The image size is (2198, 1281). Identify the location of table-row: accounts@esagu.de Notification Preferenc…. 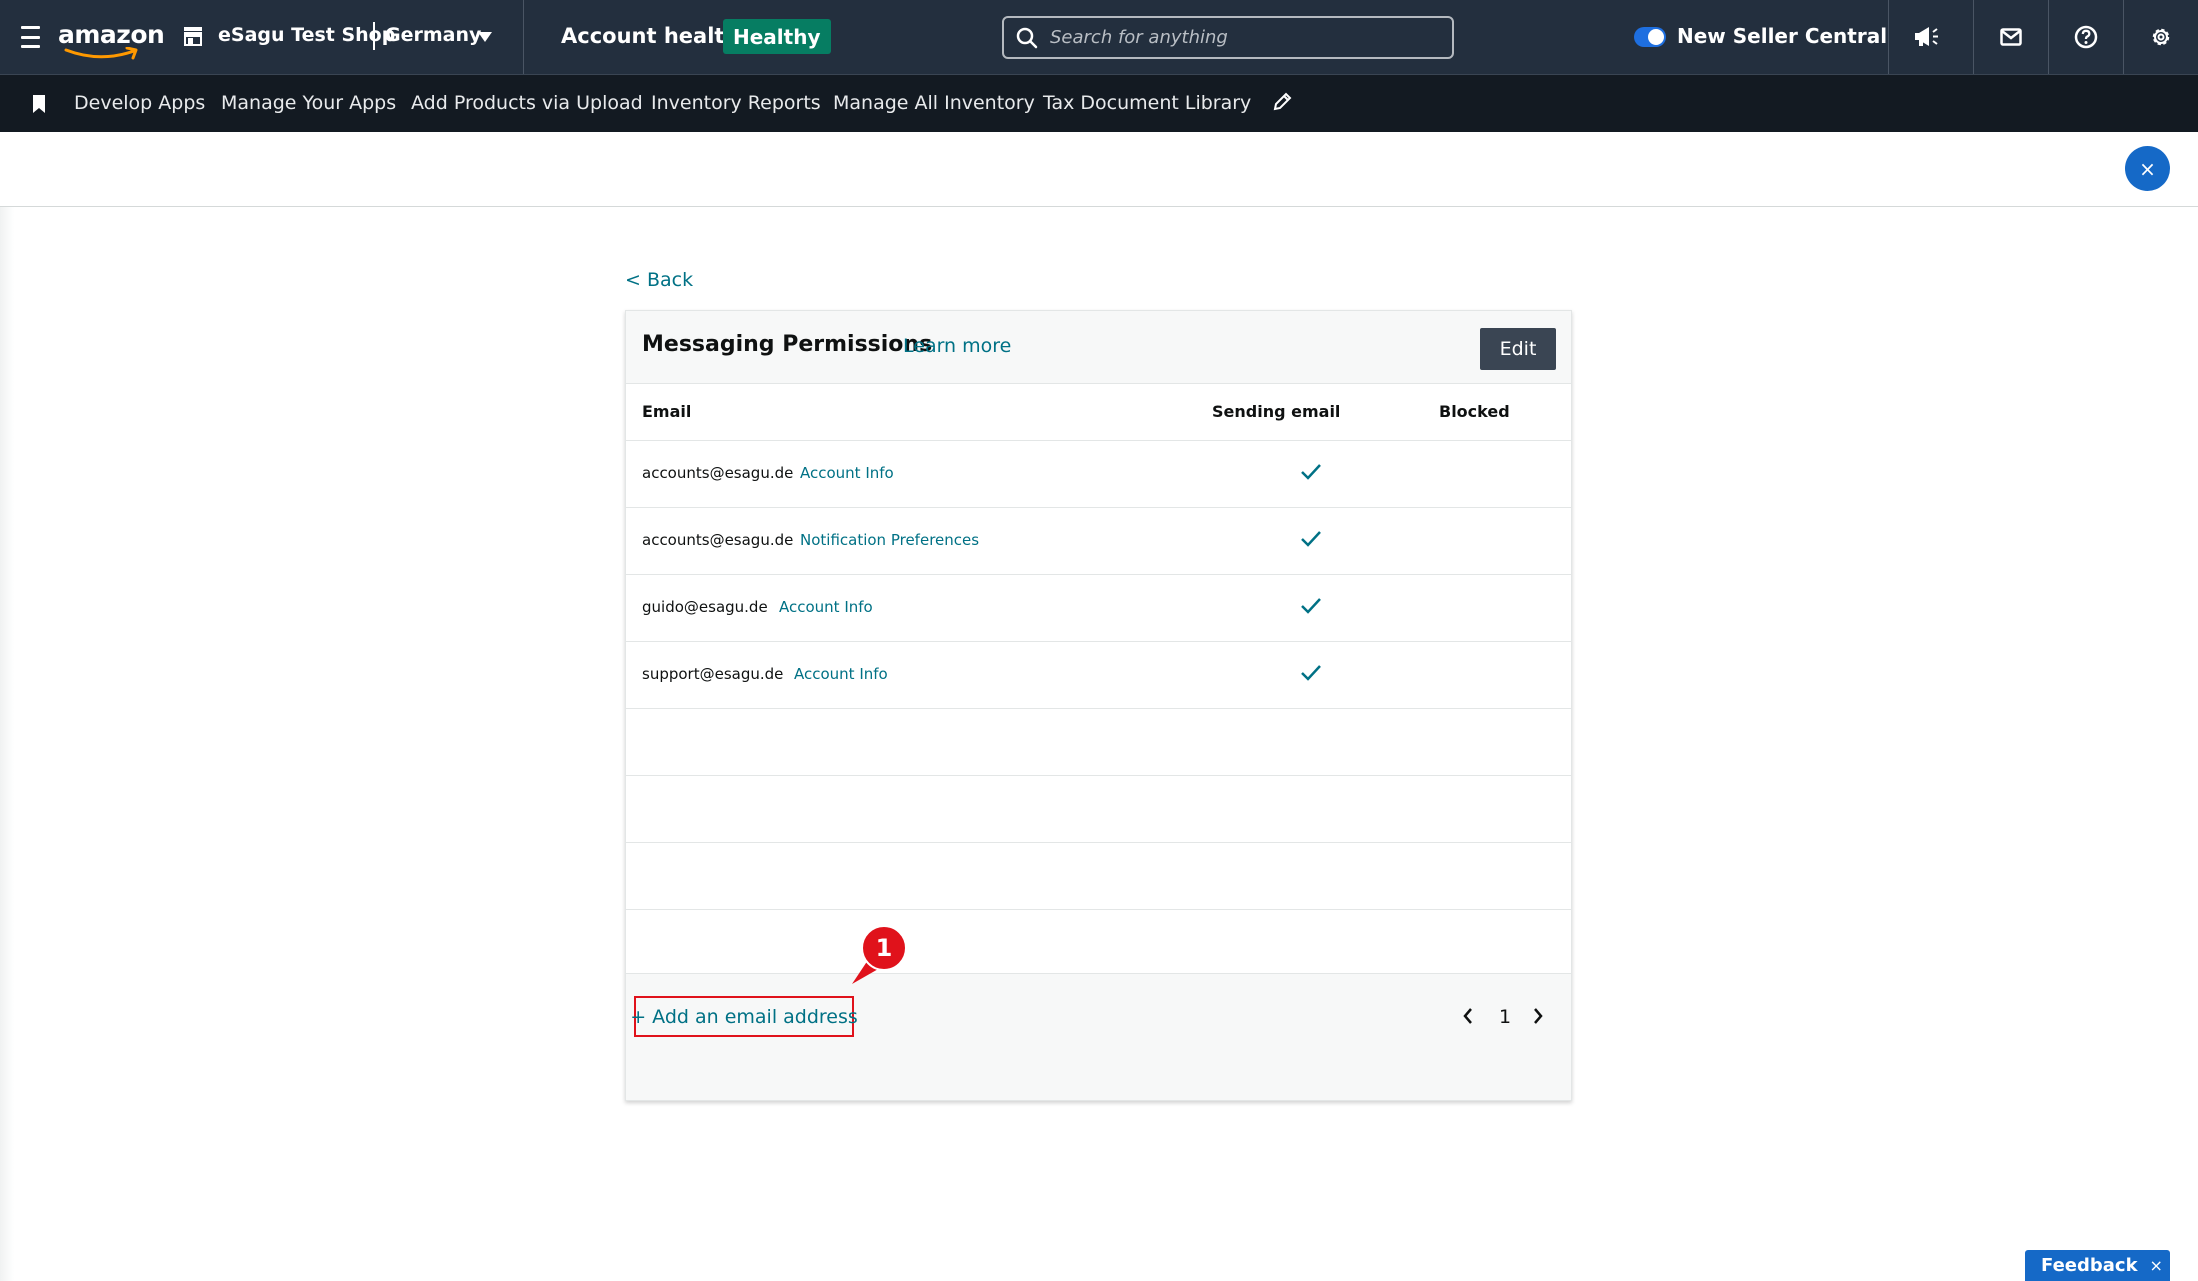
(1098, 541).